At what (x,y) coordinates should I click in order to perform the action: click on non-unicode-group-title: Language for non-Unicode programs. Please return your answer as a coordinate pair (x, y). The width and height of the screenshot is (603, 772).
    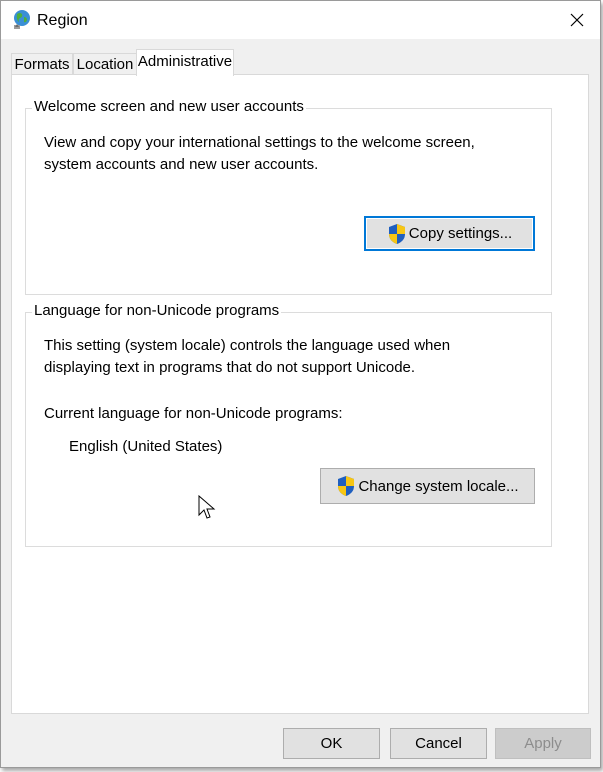
    Looking at the image, I should click on (157, 310).